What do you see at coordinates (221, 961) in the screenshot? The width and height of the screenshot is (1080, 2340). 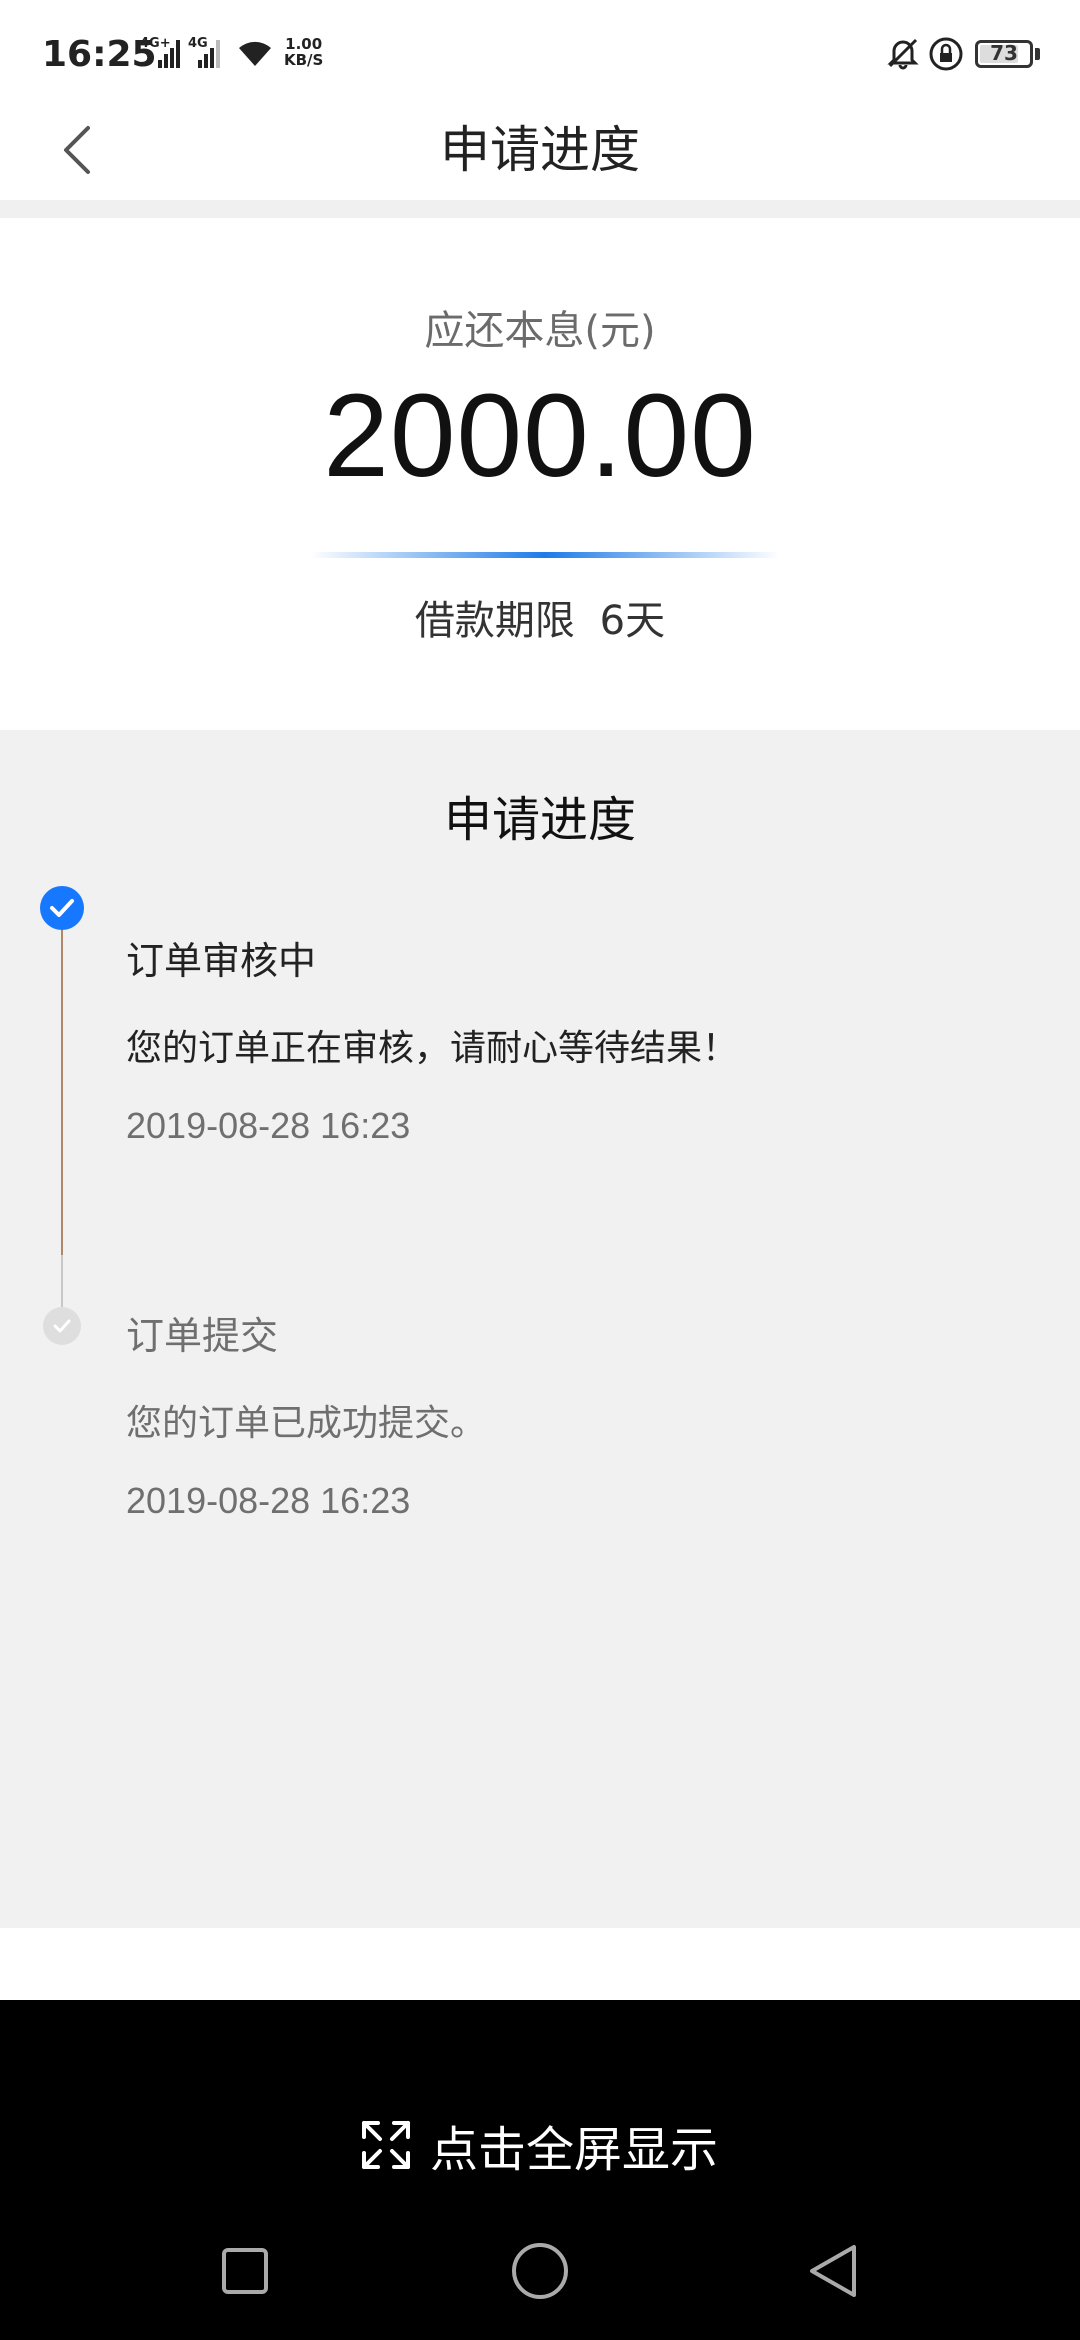 I see `step-title: 订单审核中` at bounding box center [221, 961].